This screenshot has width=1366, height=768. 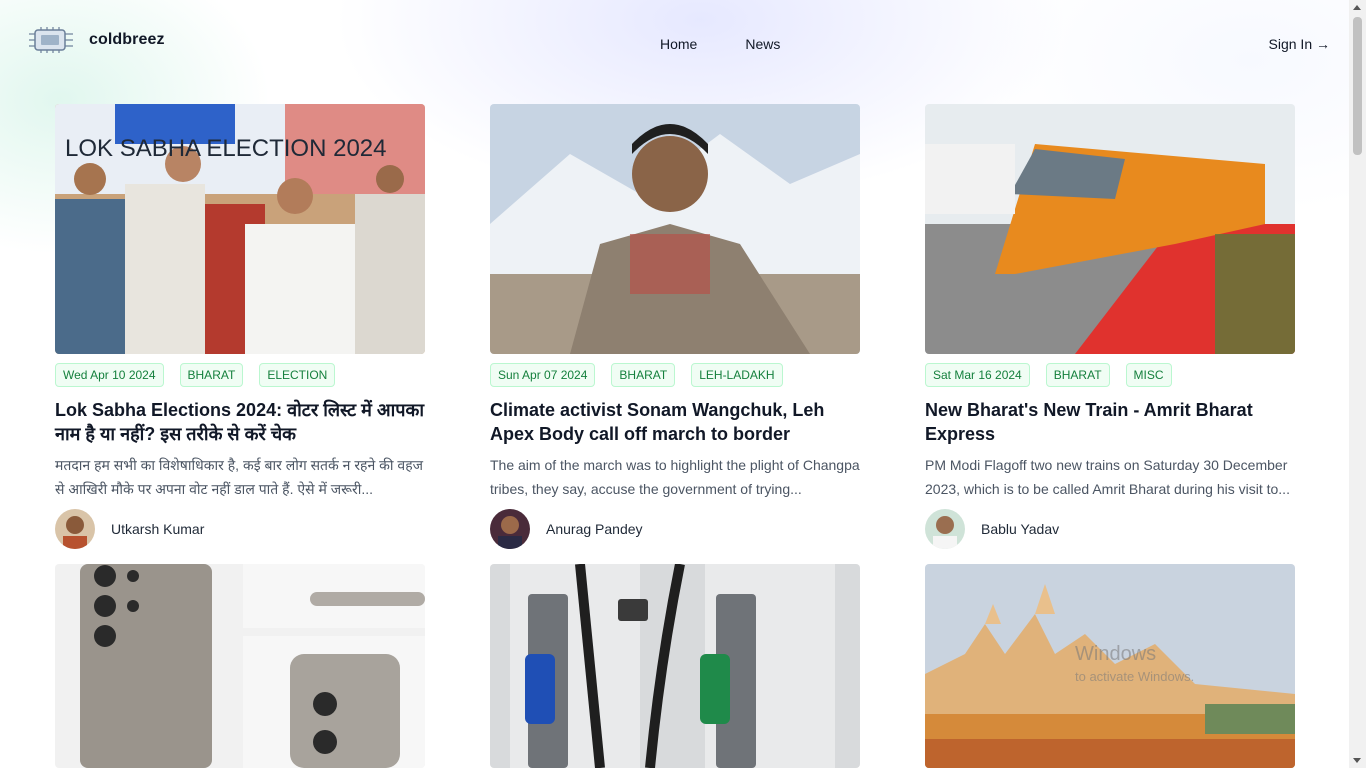 I want to click on activist-portrait-photo, so click(x=675, y=229).